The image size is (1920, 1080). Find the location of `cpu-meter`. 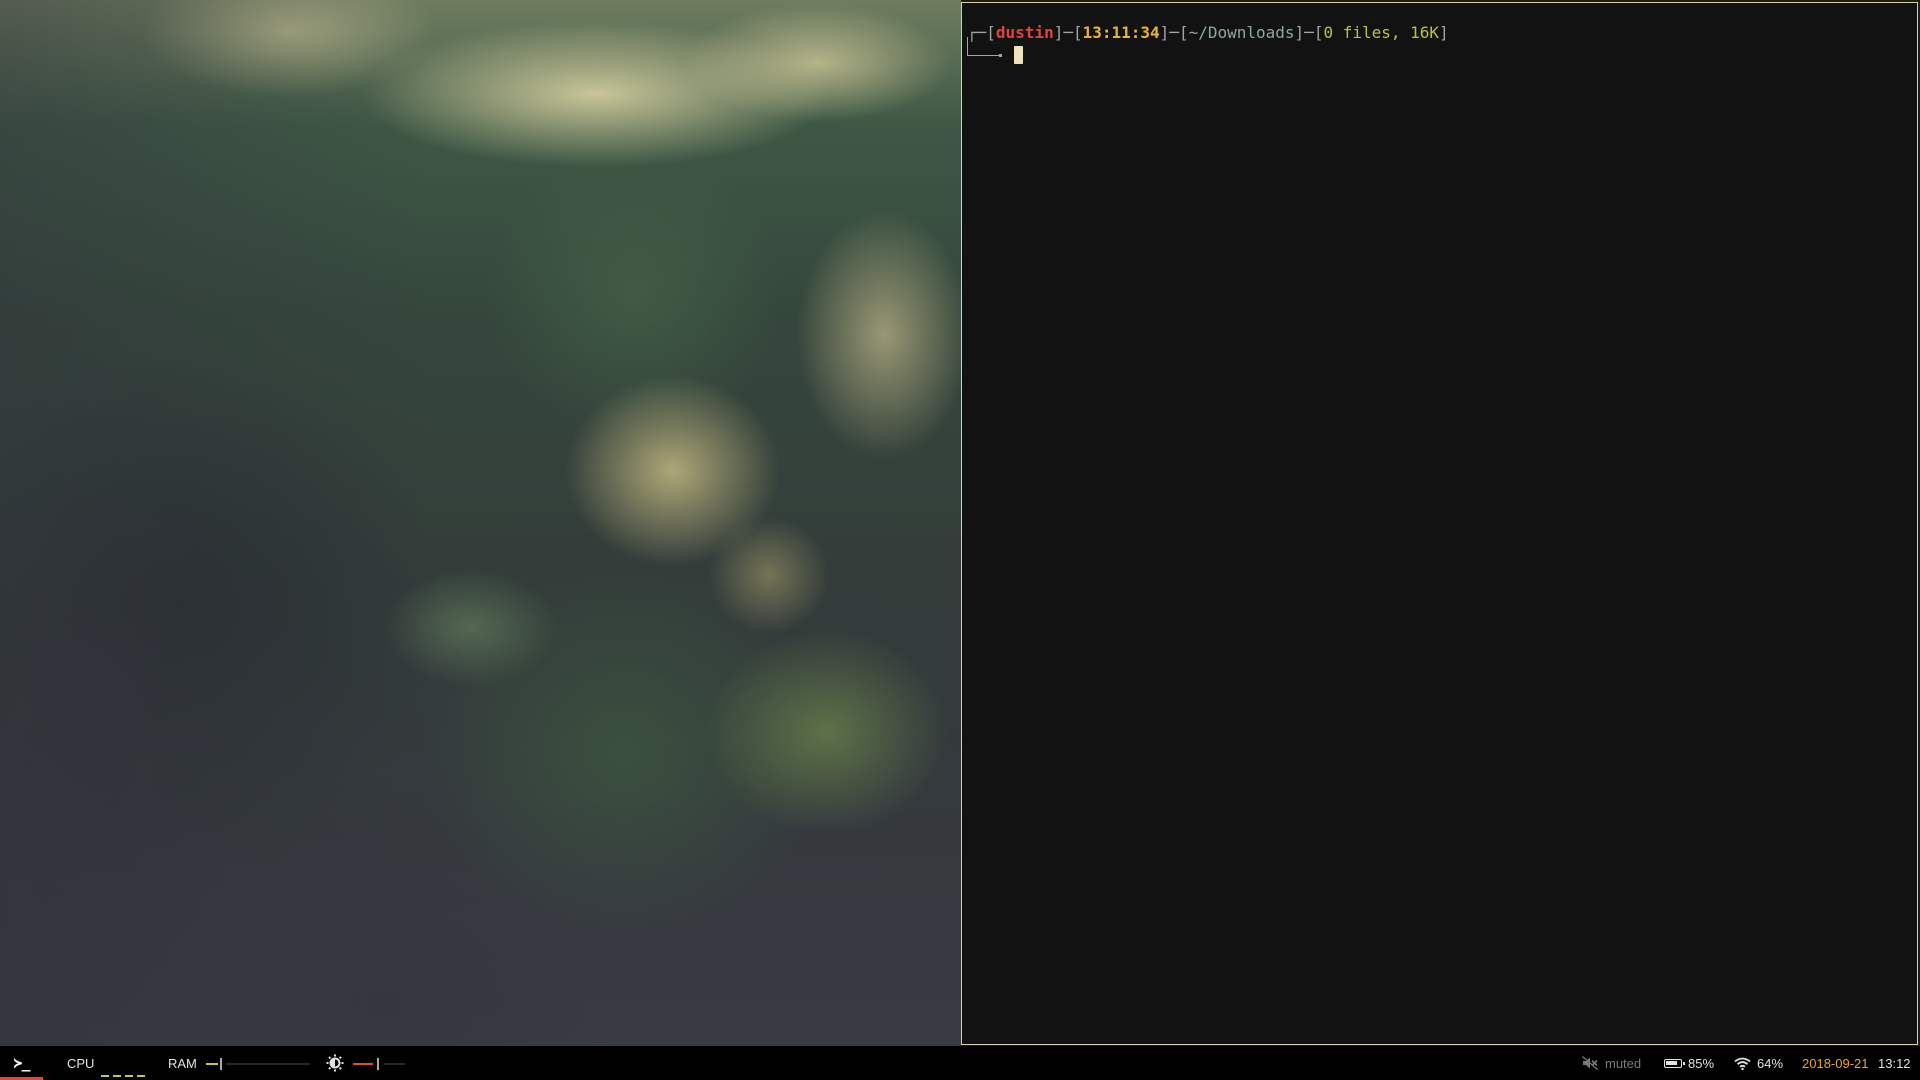

cpu-meter is located at coordinates (123, 1076).